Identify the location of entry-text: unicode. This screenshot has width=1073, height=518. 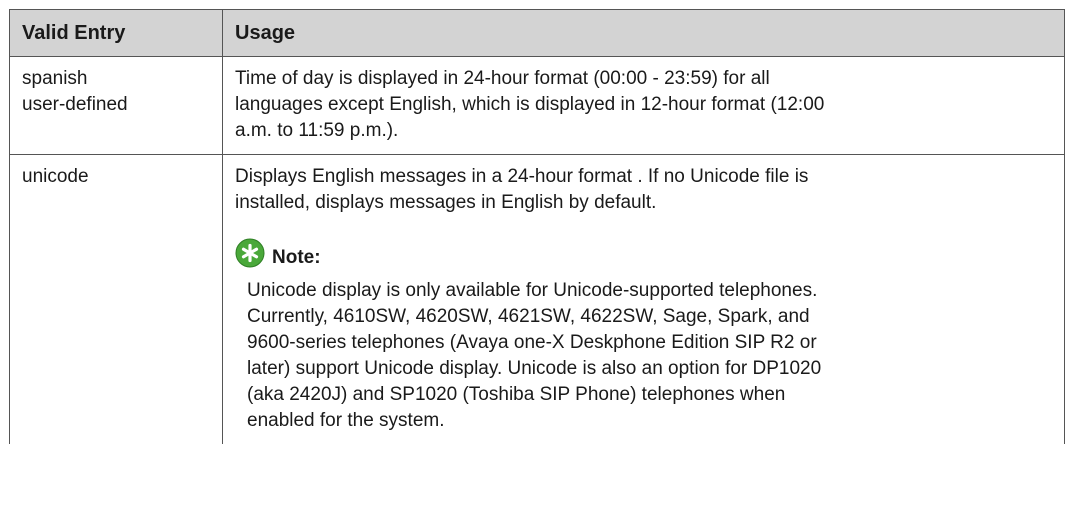
(55, 176).